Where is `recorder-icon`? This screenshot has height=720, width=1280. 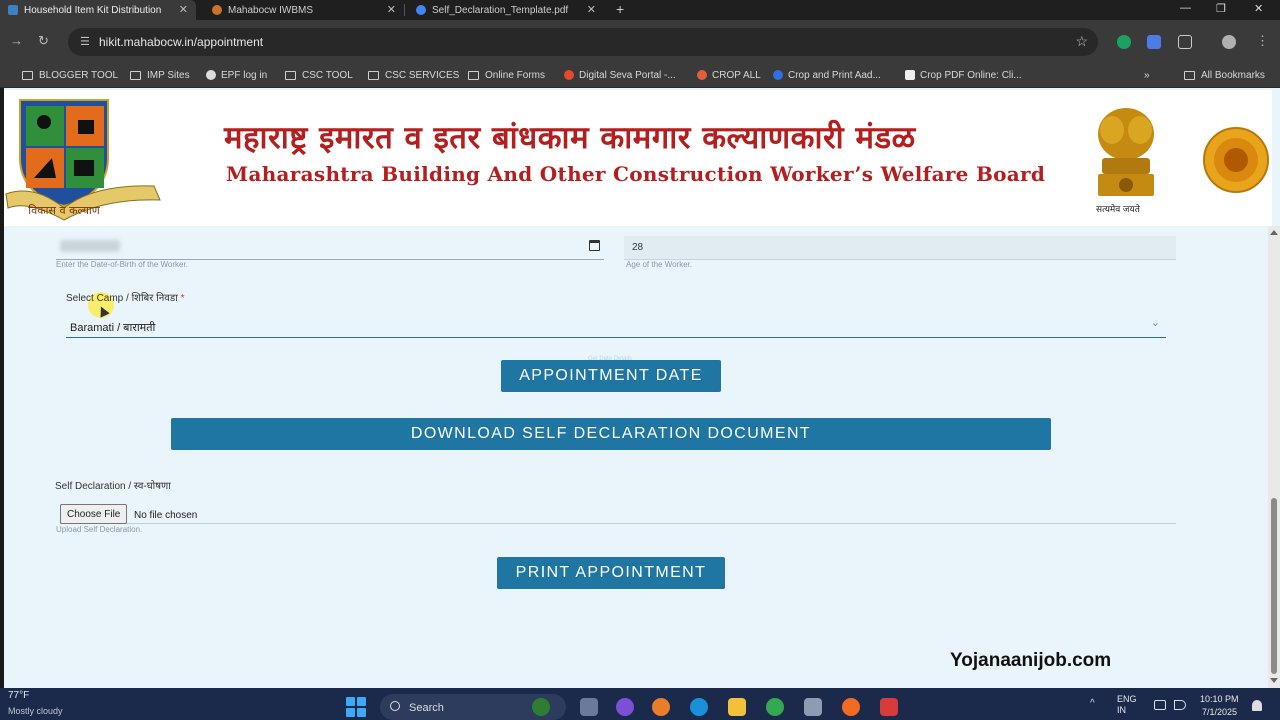
recorder-icon is located at coordinates (889, 707).